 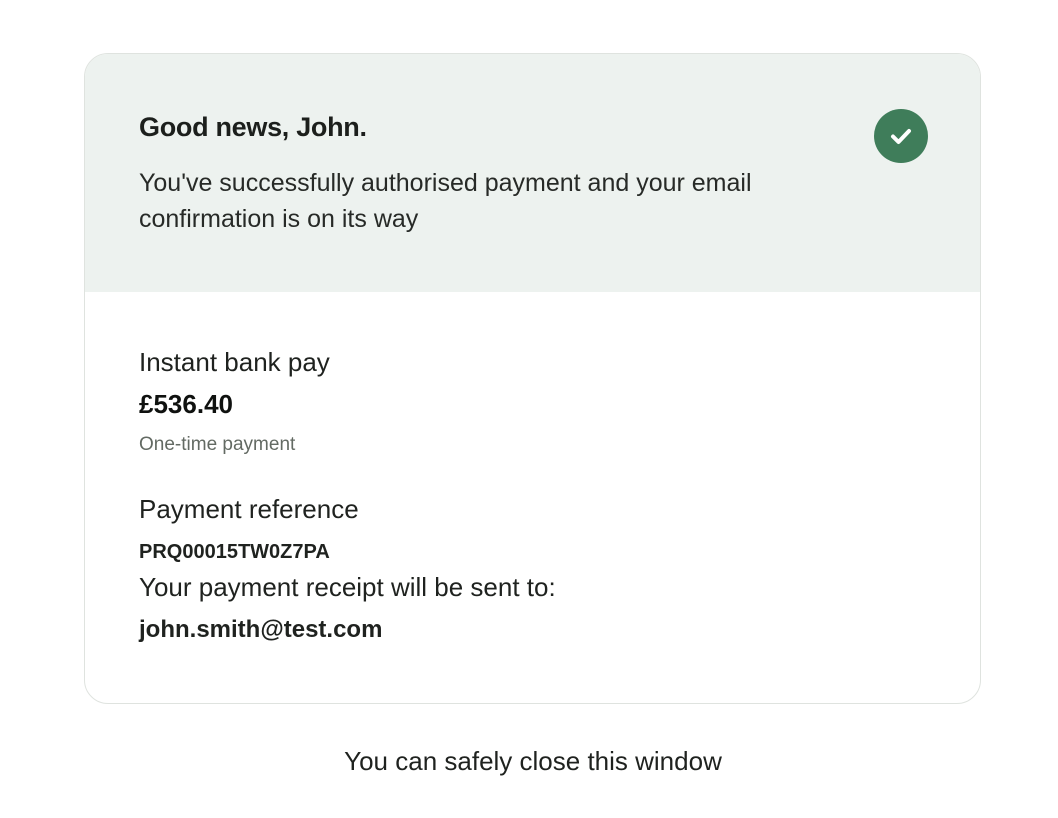 What do you see at coordinates (253, 127) in the screenshot?
I see `confirmation-title: Good news, John.` at bounding box center [253, 127].